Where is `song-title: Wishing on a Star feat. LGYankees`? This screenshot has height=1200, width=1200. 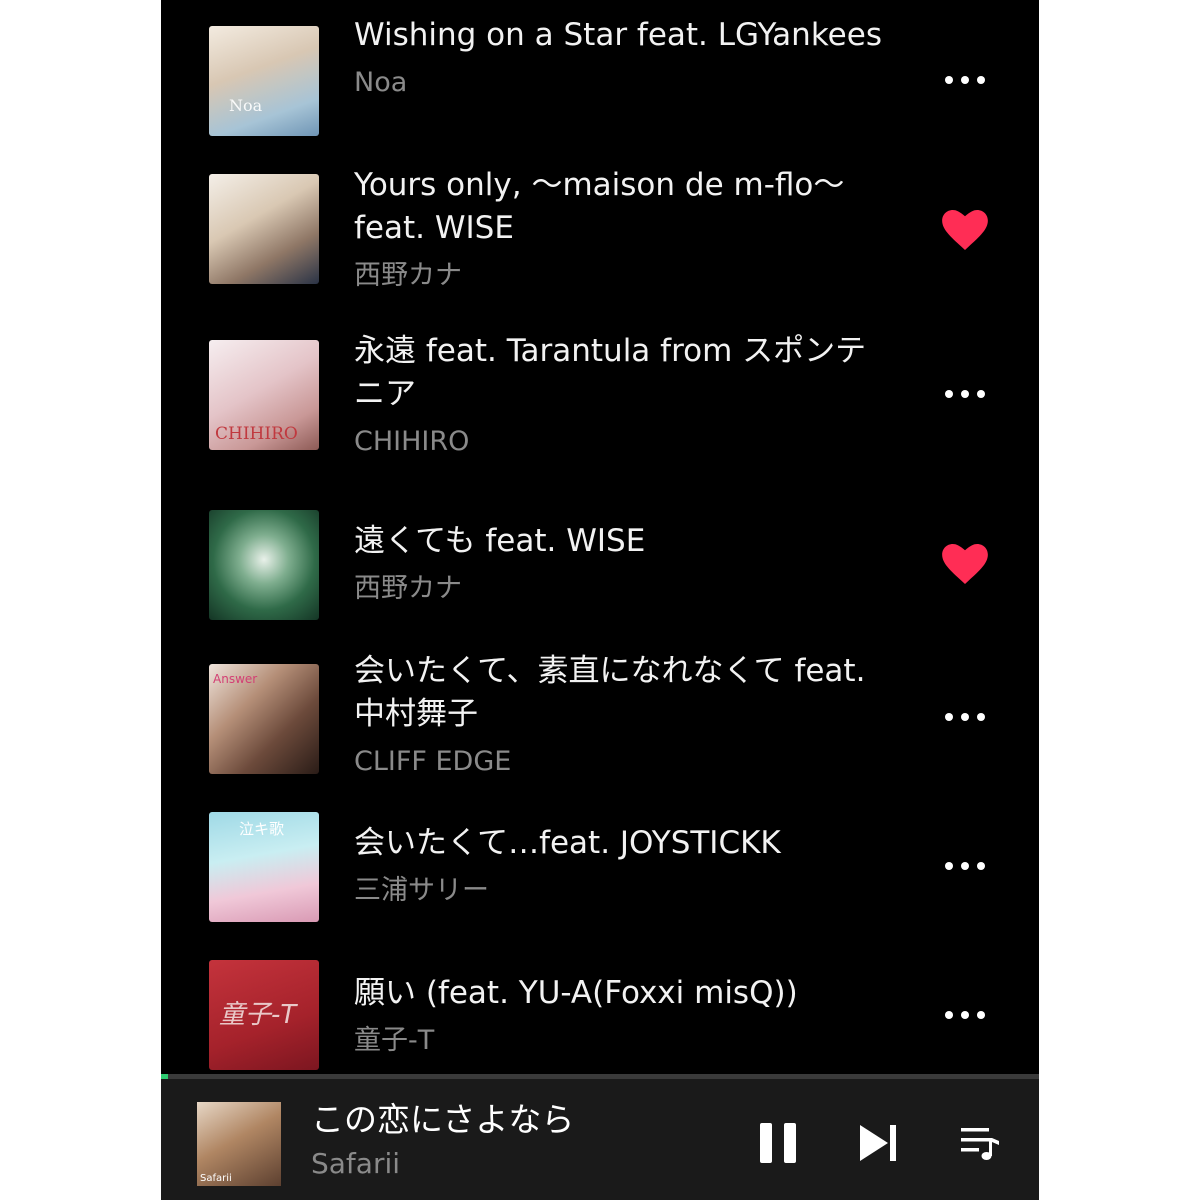
song-title: Wishing on a Star feat. LGYankees is located at coordinates (618, 35).